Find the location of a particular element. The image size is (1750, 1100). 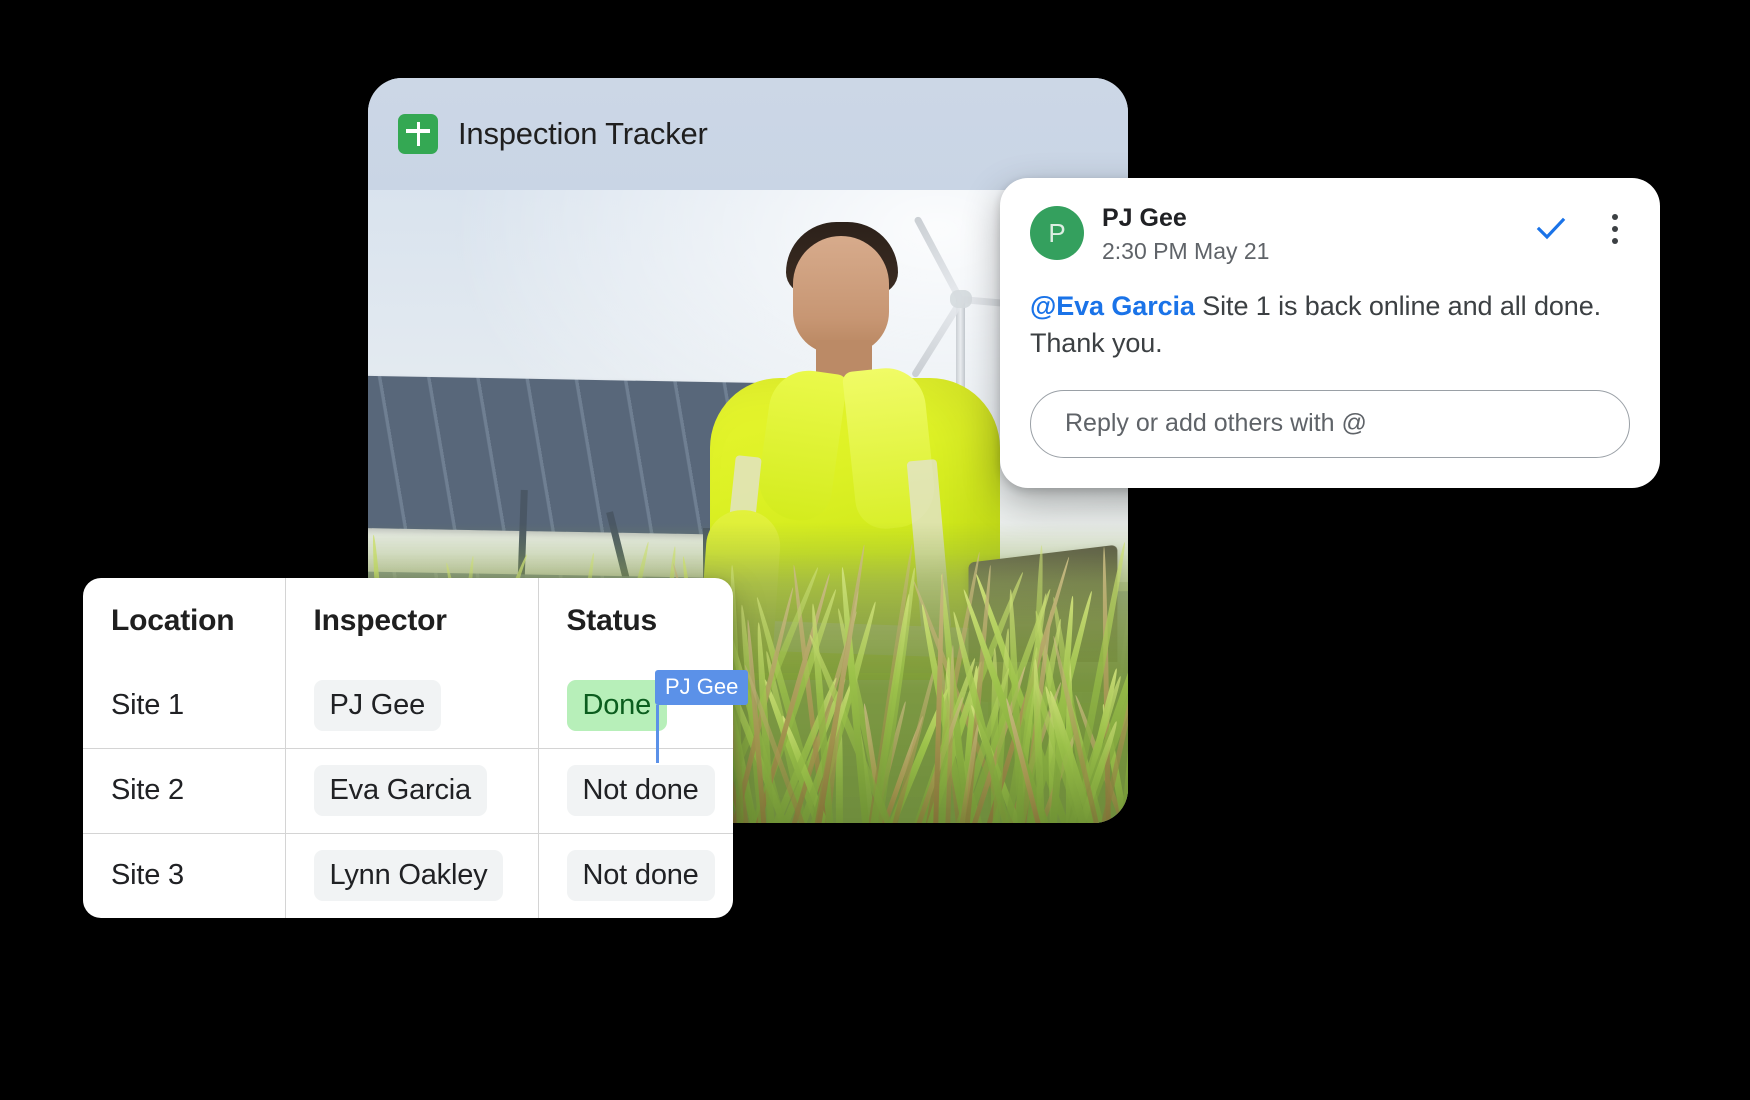

google-sheets-icon is located at coordinates (418, 134).